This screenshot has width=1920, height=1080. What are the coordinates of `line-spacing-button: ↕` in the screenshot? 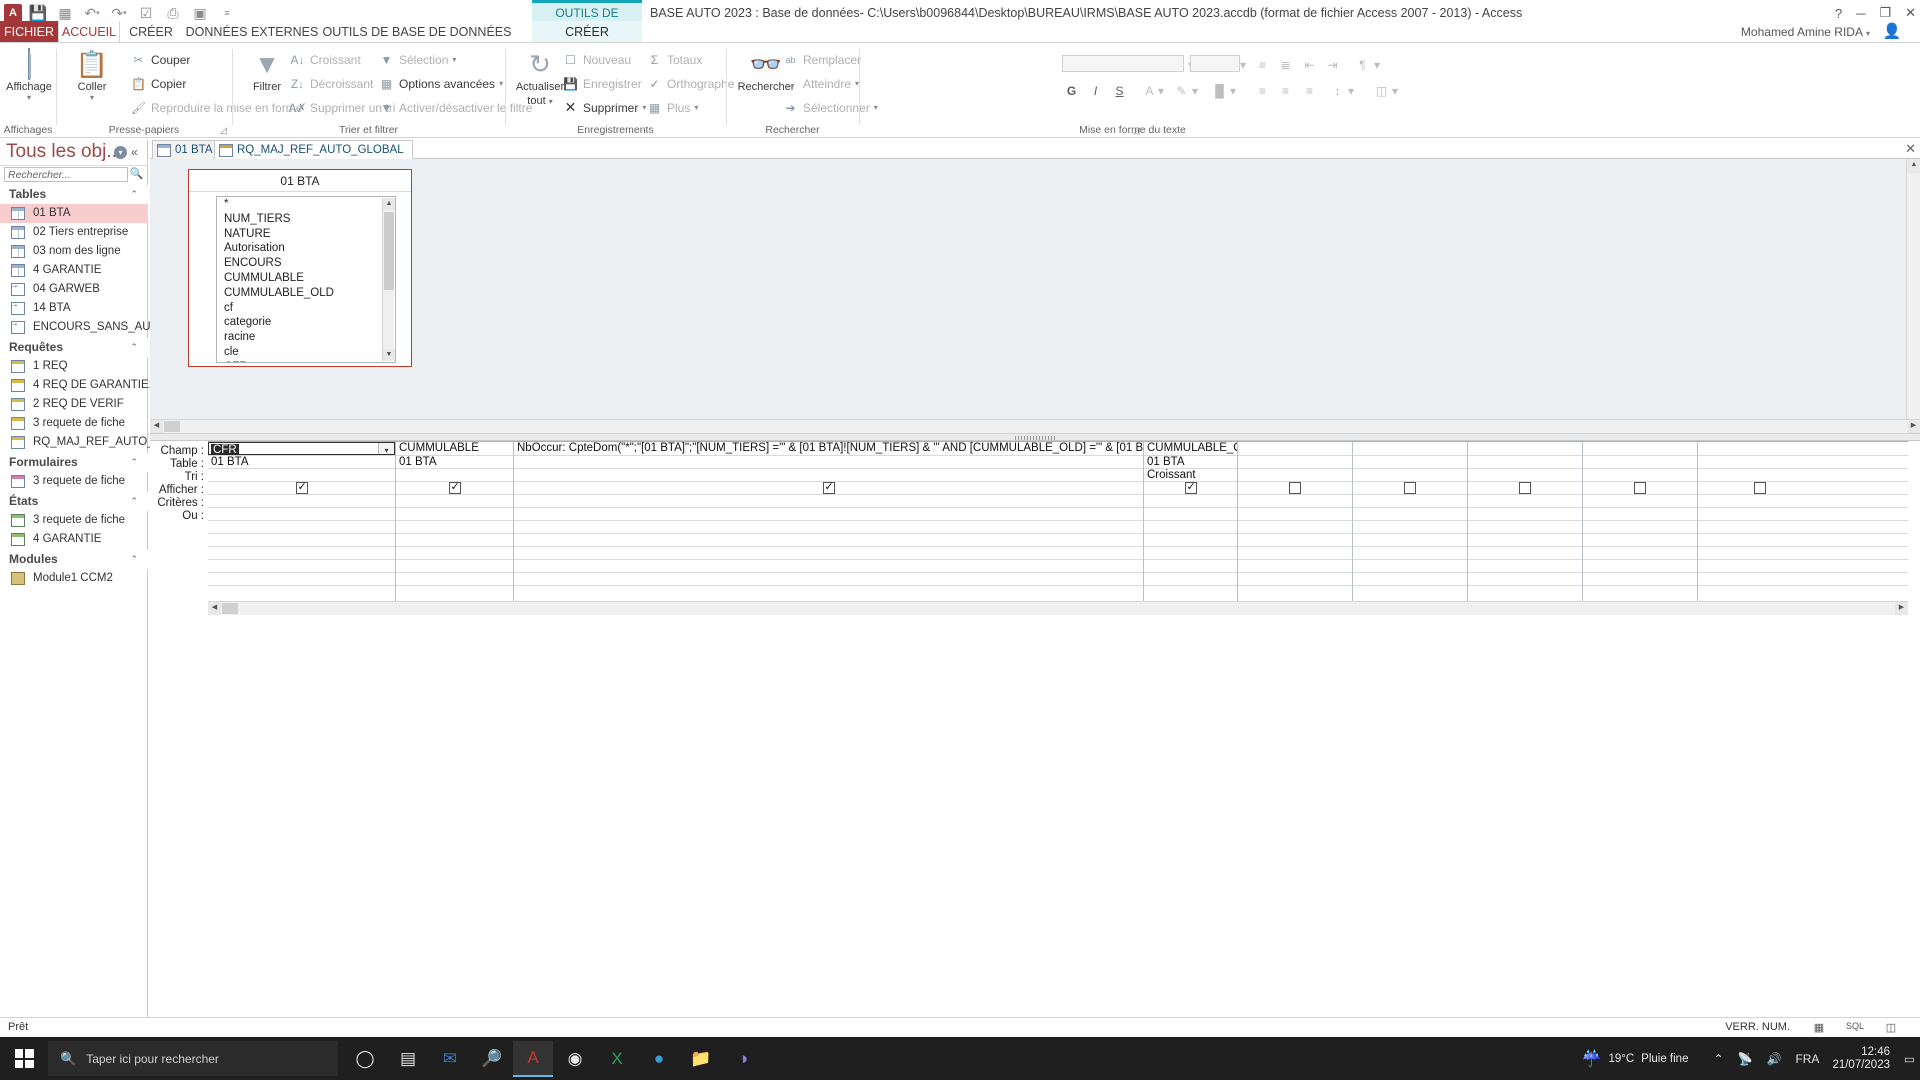 It's located at (1337, 90).